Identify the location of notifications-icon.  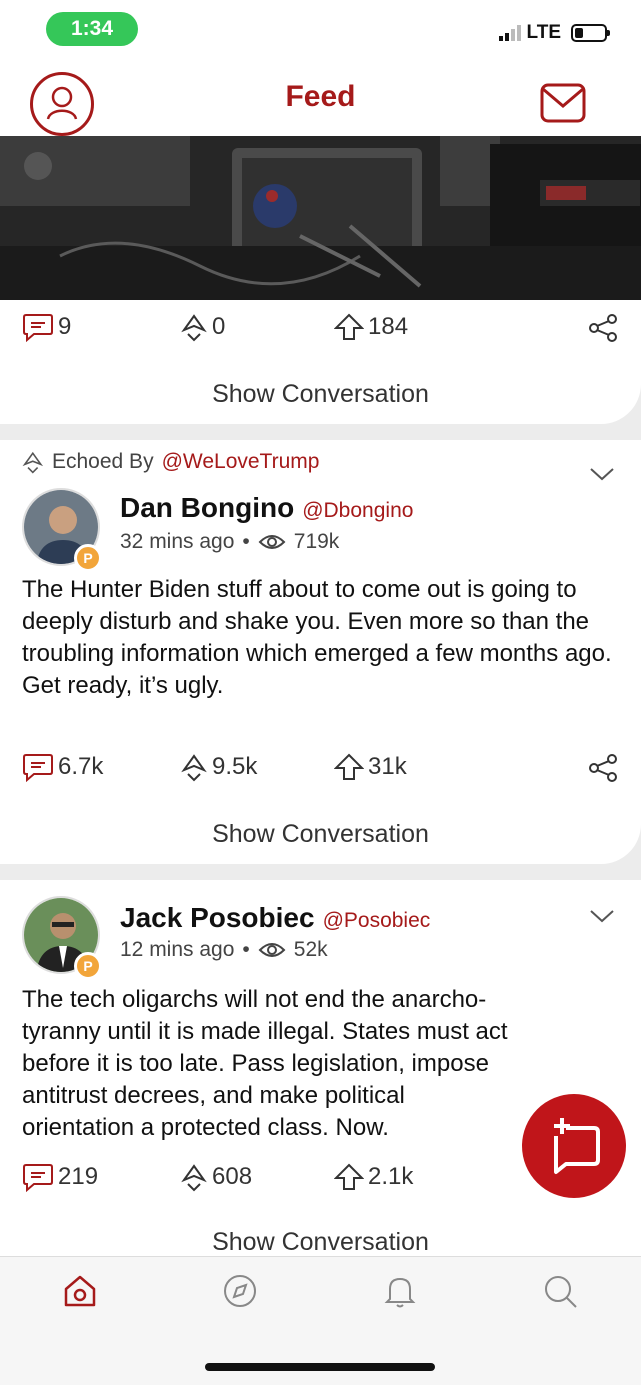
(400, 1292).